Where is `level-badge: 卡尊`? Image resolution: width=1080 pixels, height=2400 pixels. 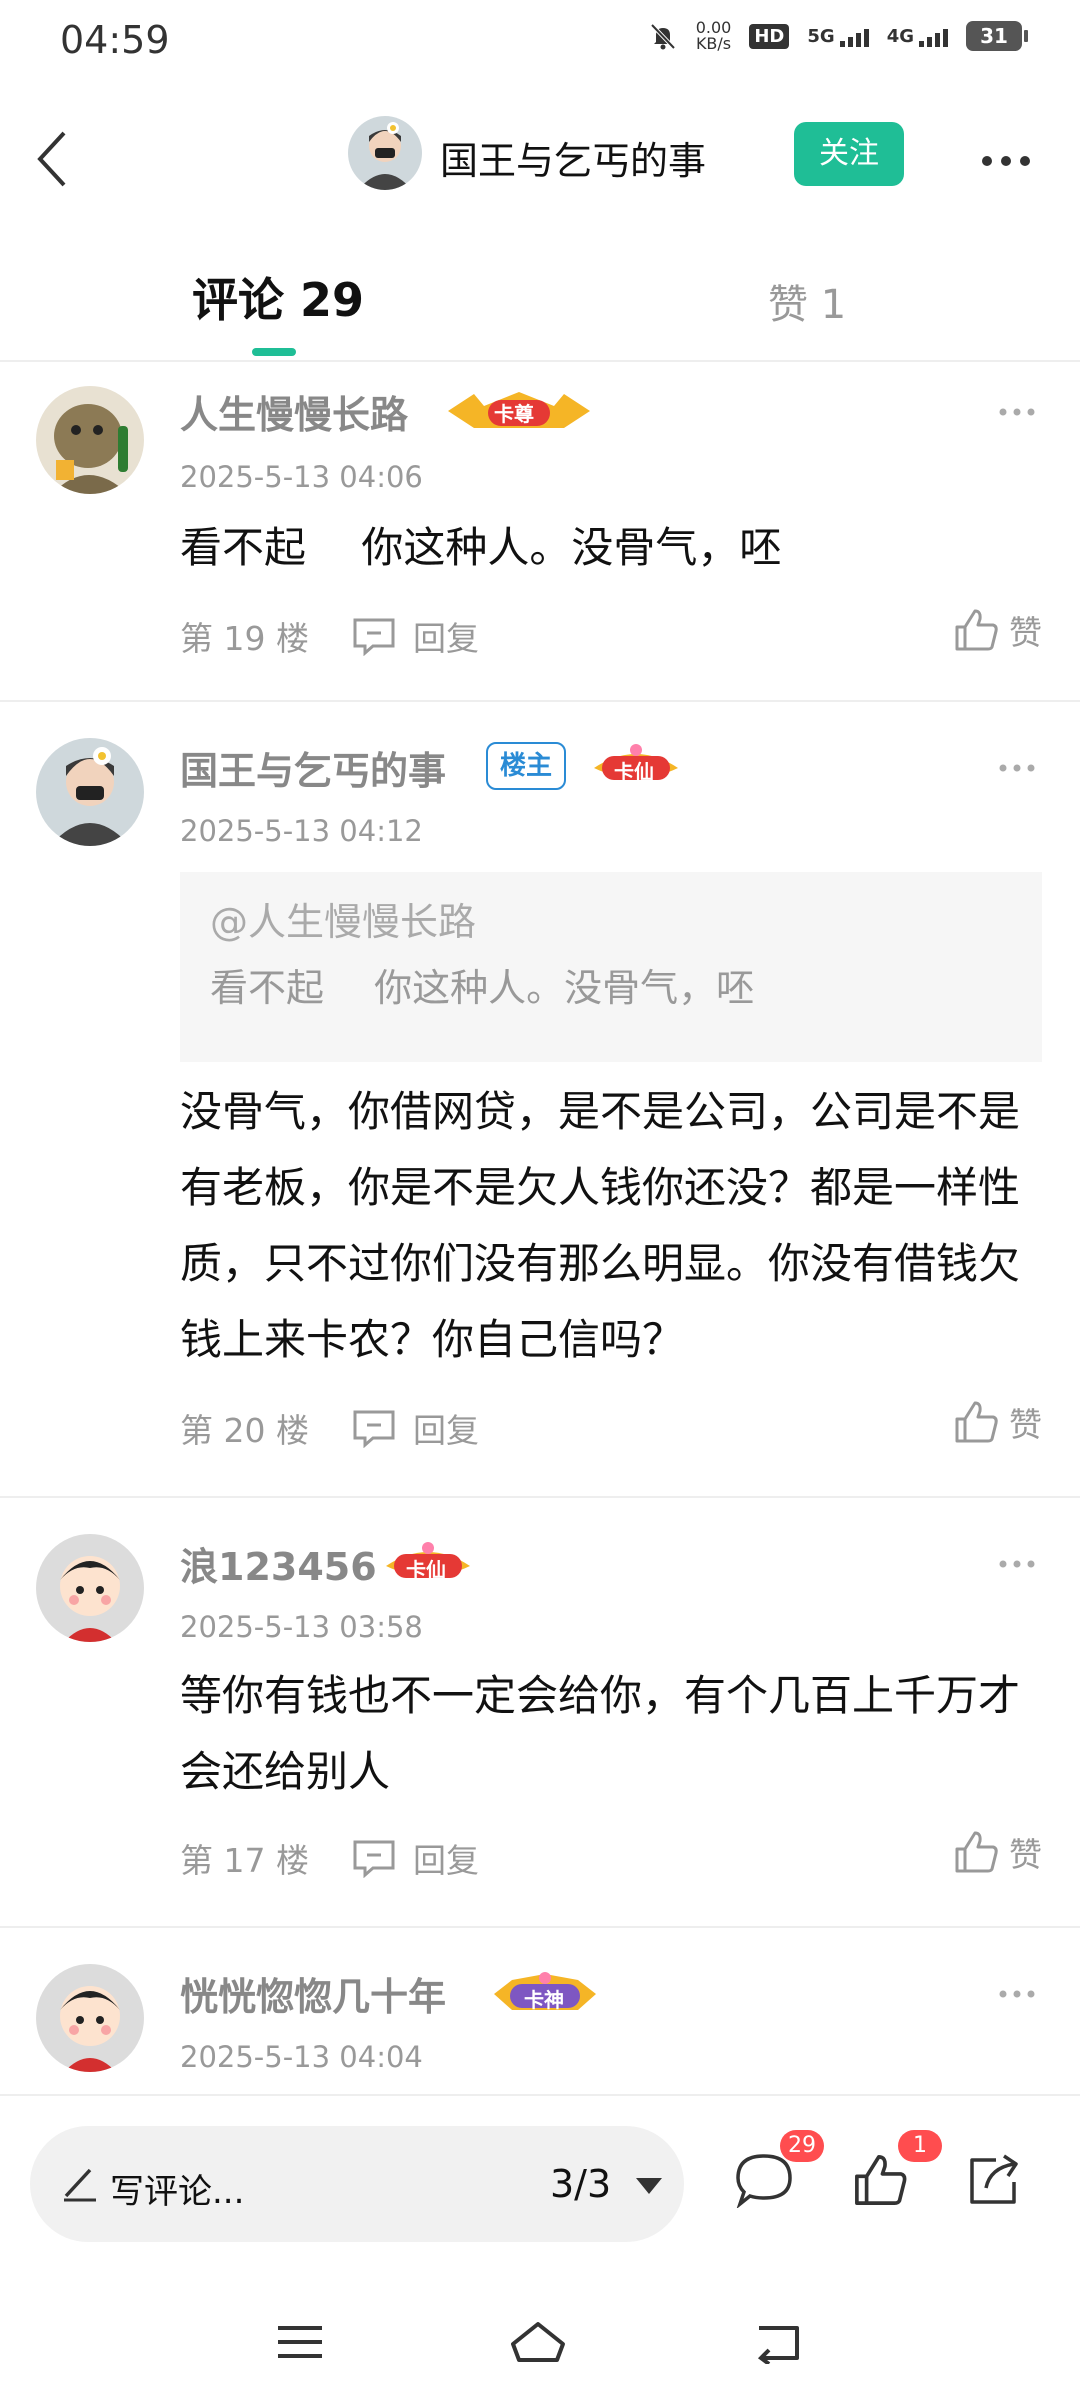 level-badge: 卡尊 is located at coordinates (519, 411).